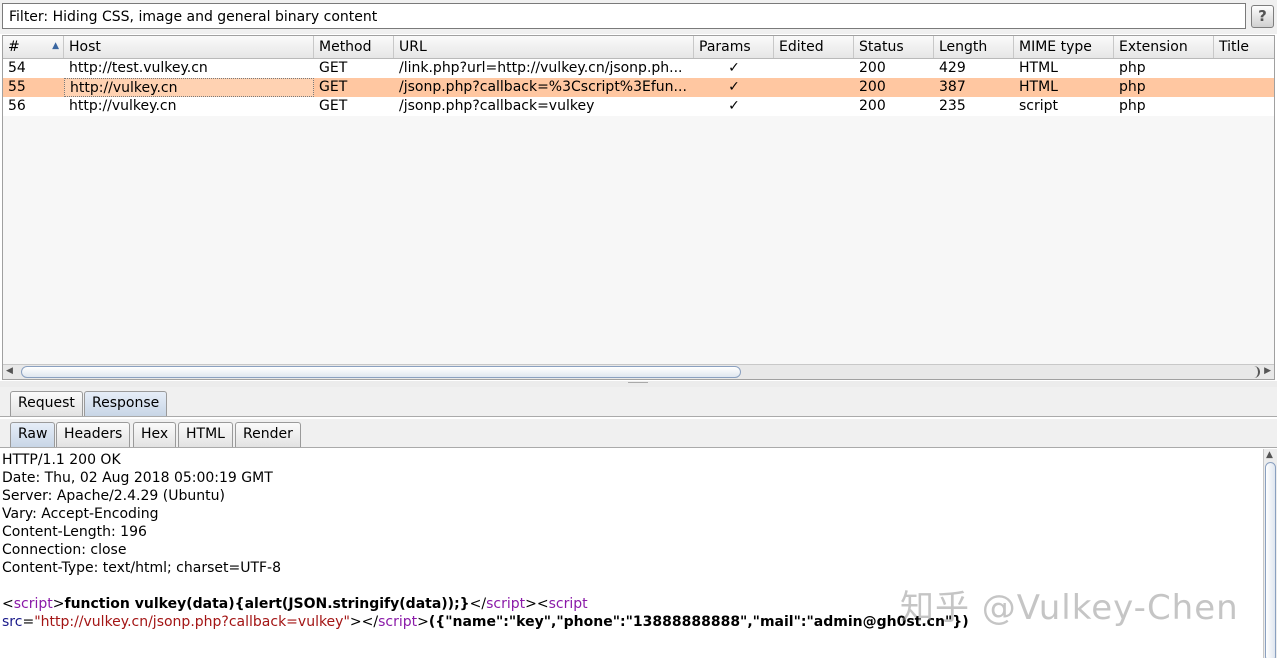  What do you see at coordinates (9, 371) in the screenshot?
I see `scroll-left-icon: ◀` at bounding box center [9, 371].